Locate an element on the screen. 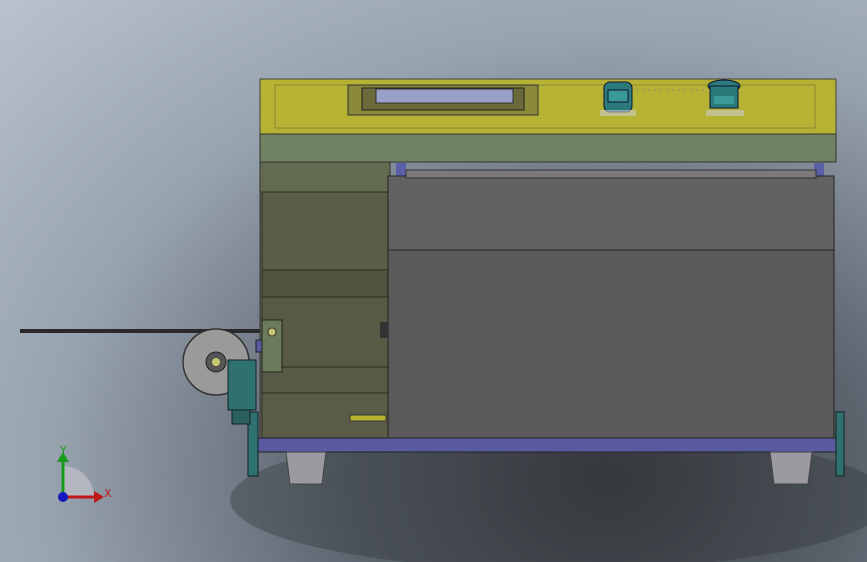 Image resolution: width=867 pixels, height=562 pixels. foot-right is located at coordinates (791, 468).